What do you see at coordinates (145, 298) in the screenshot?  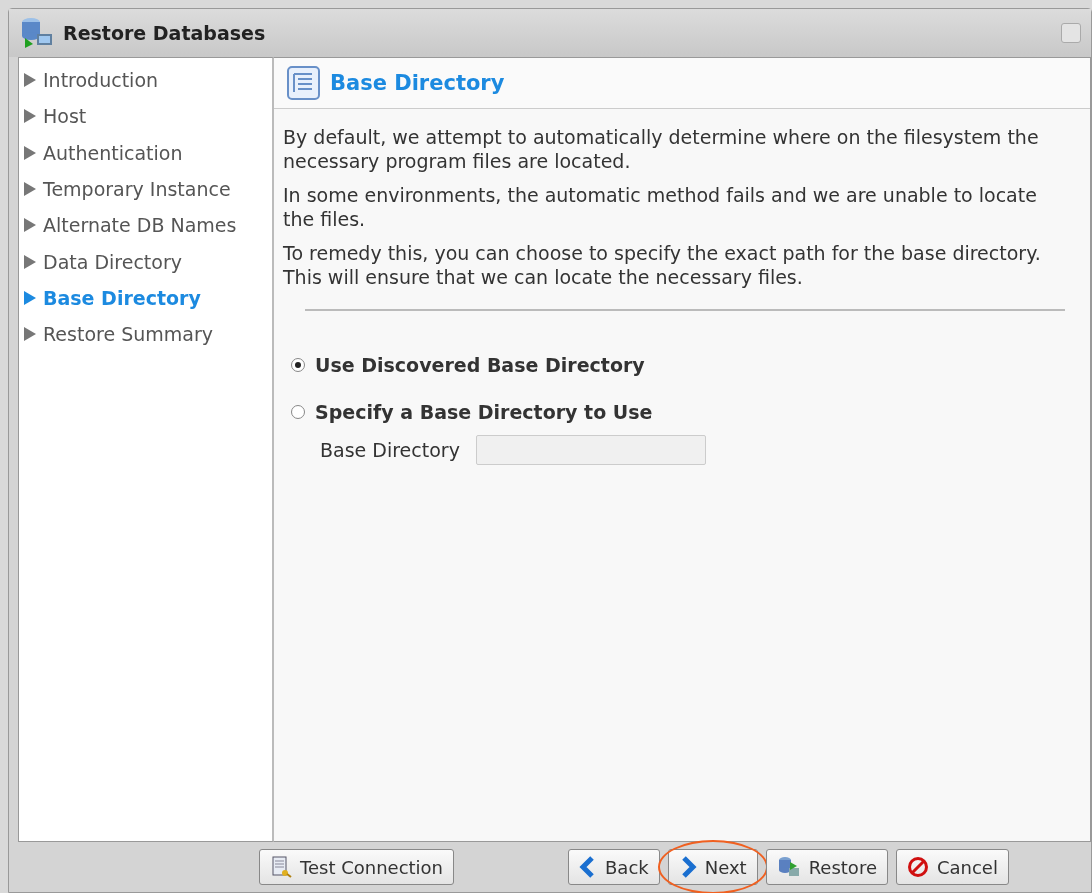 I see `wizard-step: Base Directory` at bounding box center [145, 298].